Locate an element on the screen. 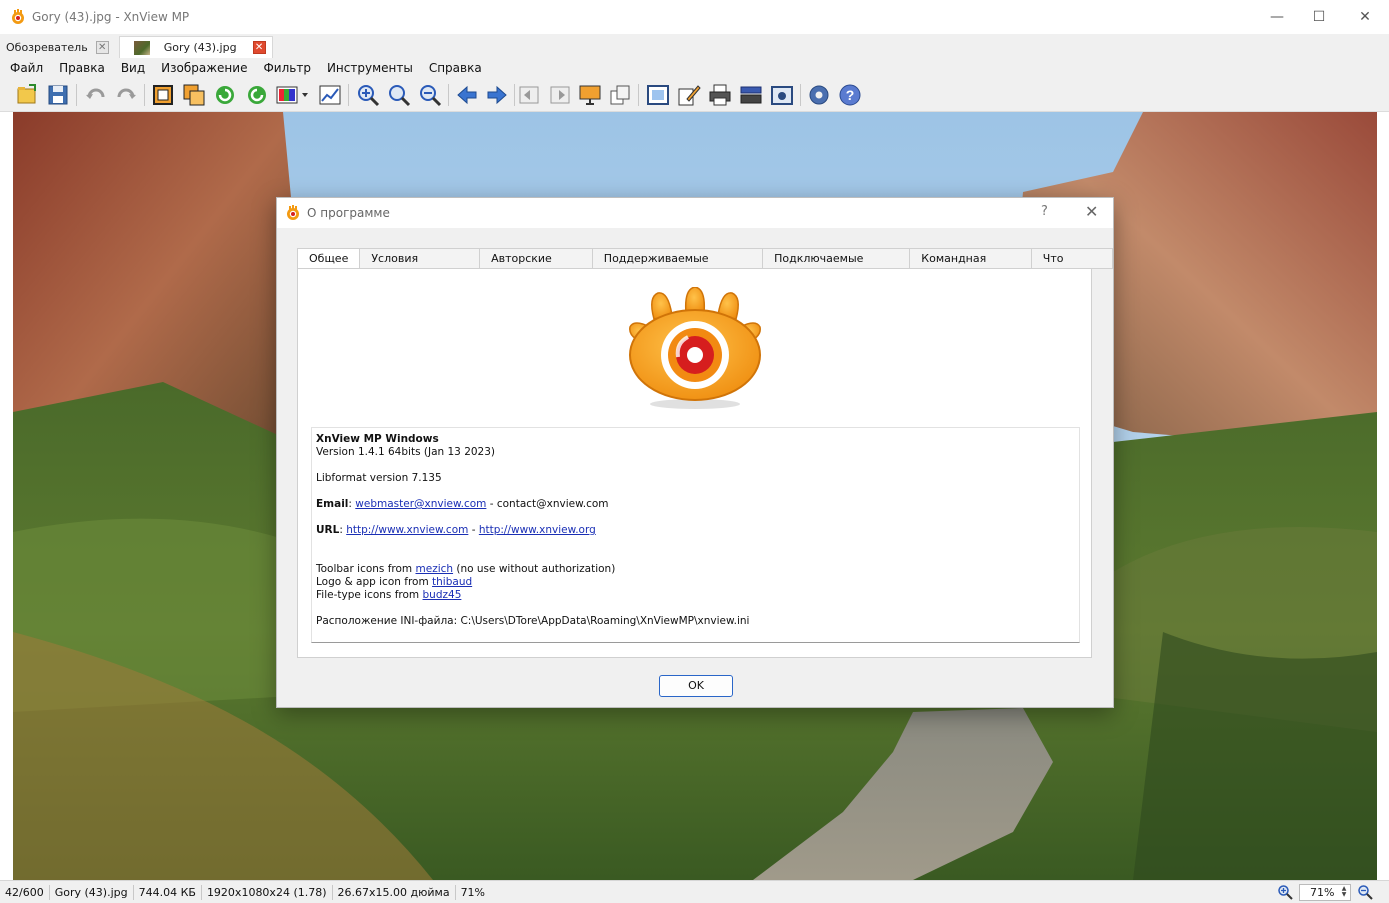 The image size is (1389, 903). email-link: webmaster@xnview.com is located at coordinates (420, 504).